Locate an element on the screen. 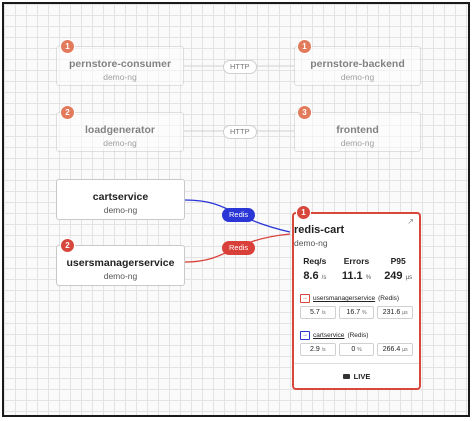 The height and width of the screenshot is (421, 474). live-label: LIVE is located at coordinates (362, 376).